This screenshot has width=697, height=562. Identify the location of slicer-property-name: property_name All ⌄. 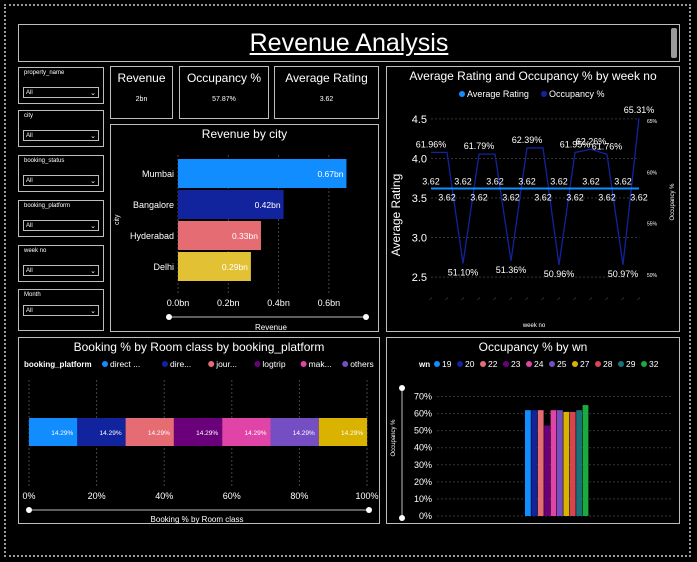
(61, 85).